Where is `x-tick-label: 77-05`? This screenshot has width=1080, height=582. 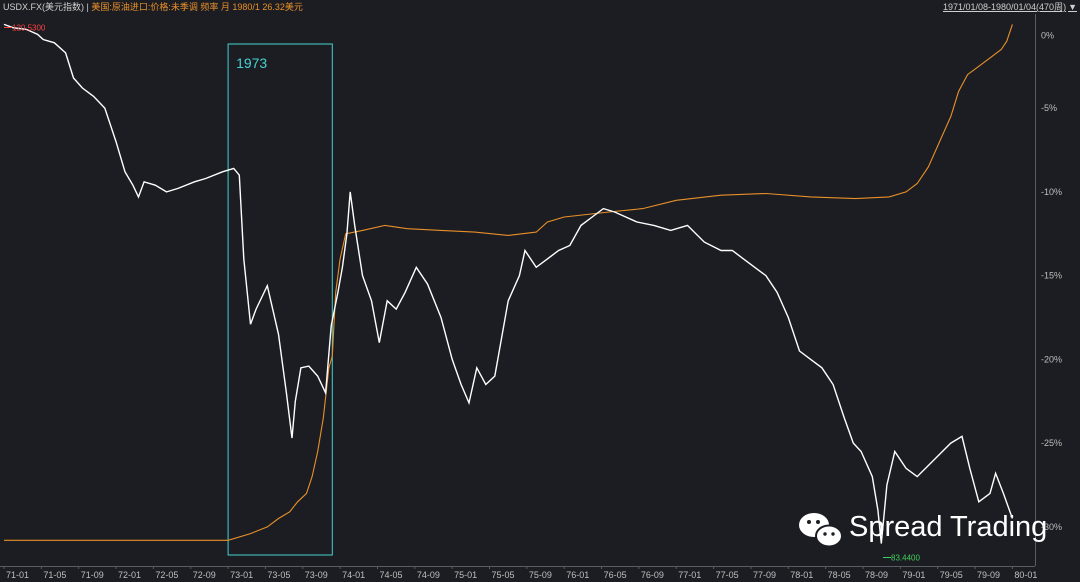 x-tick-label: 77-05 is located at coordinates (727, 575).